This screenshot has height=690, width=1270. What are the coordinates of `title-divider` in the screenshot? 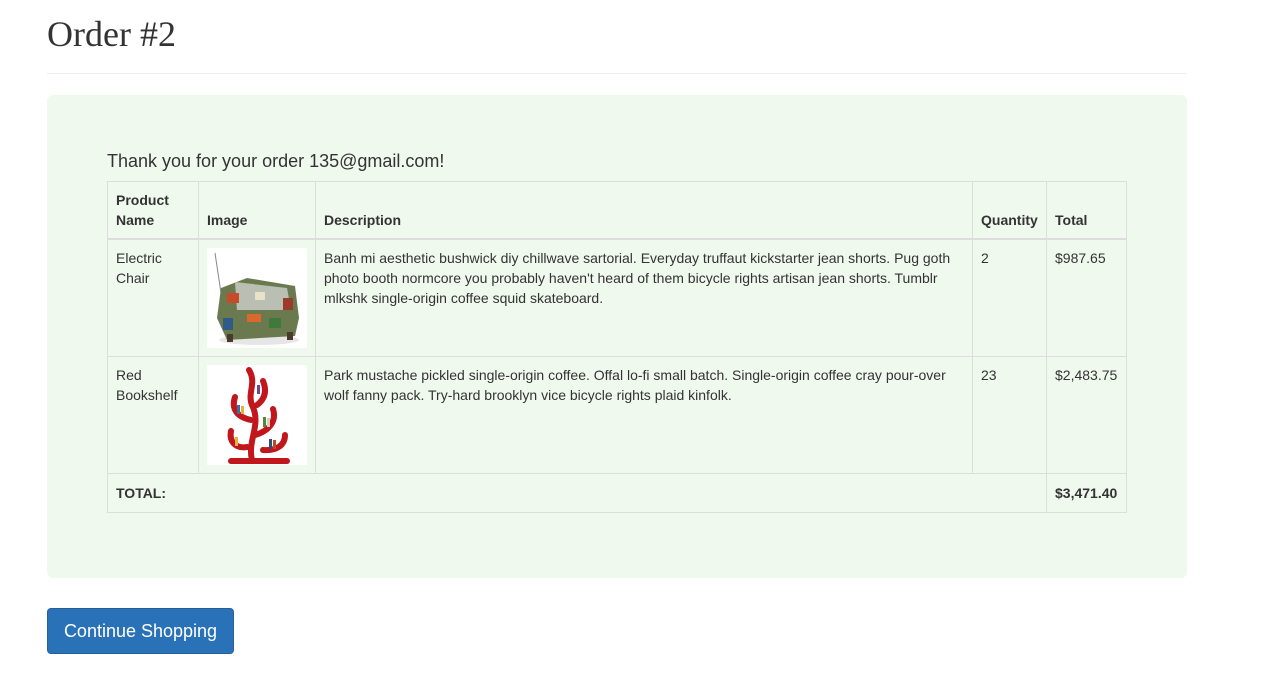 It's located at (617, 73).